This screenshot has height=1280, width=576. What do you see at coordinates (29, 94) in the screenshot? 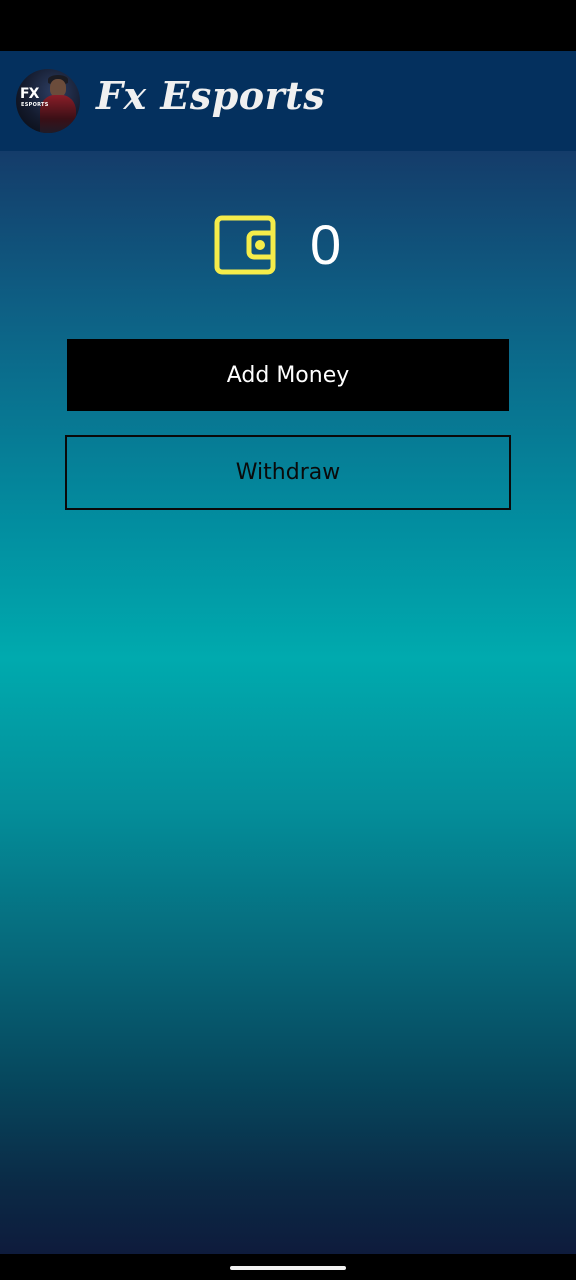
I see `logo-mark: FX` at bounding box center [29, 94].